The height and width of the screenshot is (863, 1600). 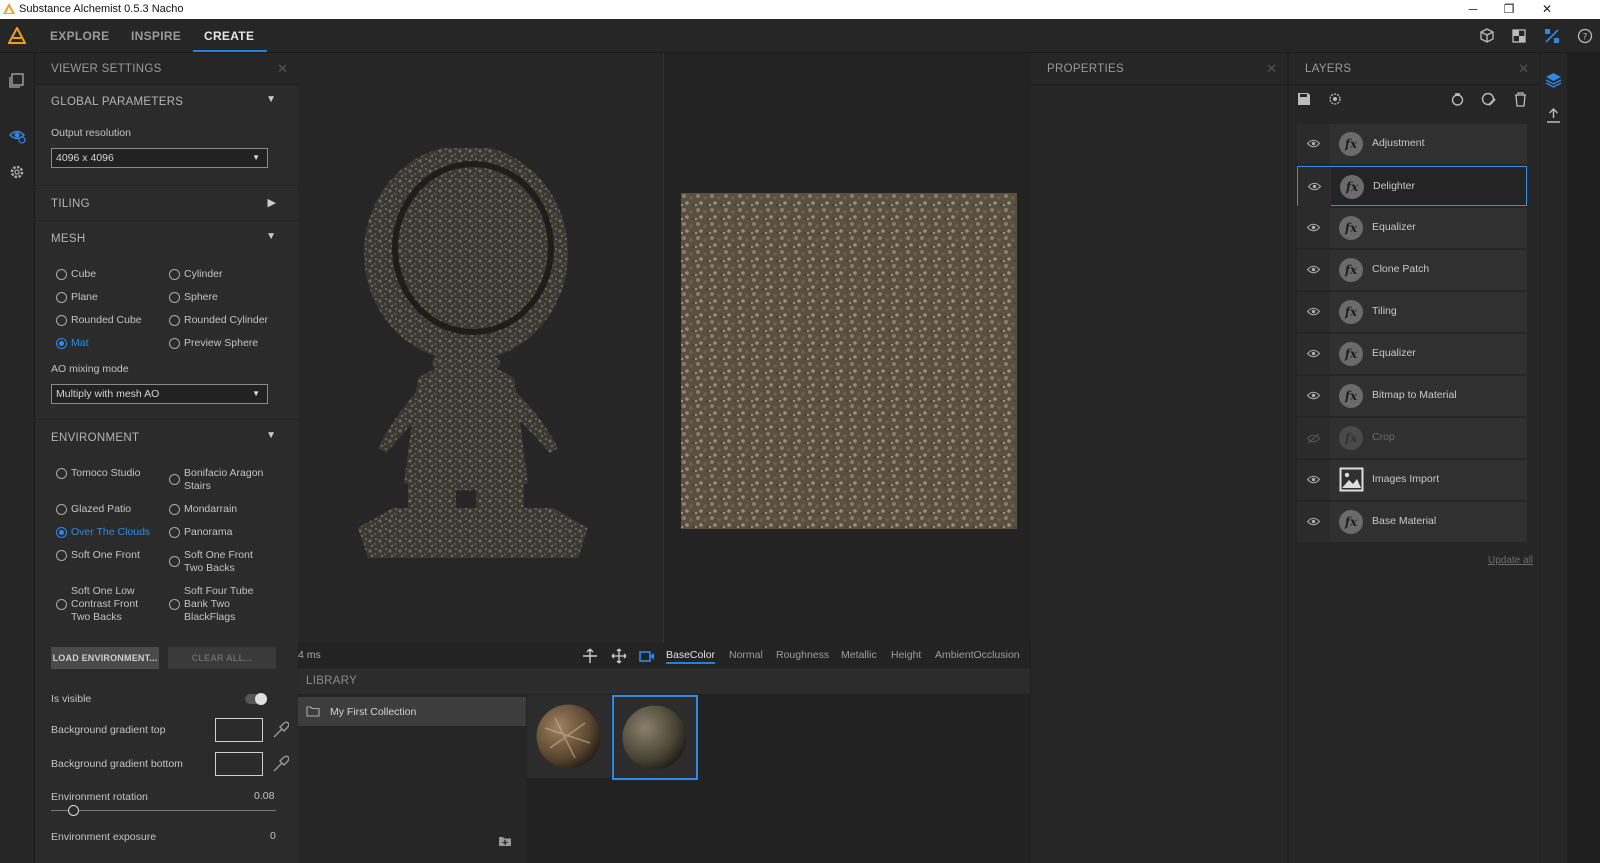 What do you see at coordinates (166, 438) in the screenshot?
I see `environment-section: ENVIRONMENT ▼` at bounding box center [166, 438].